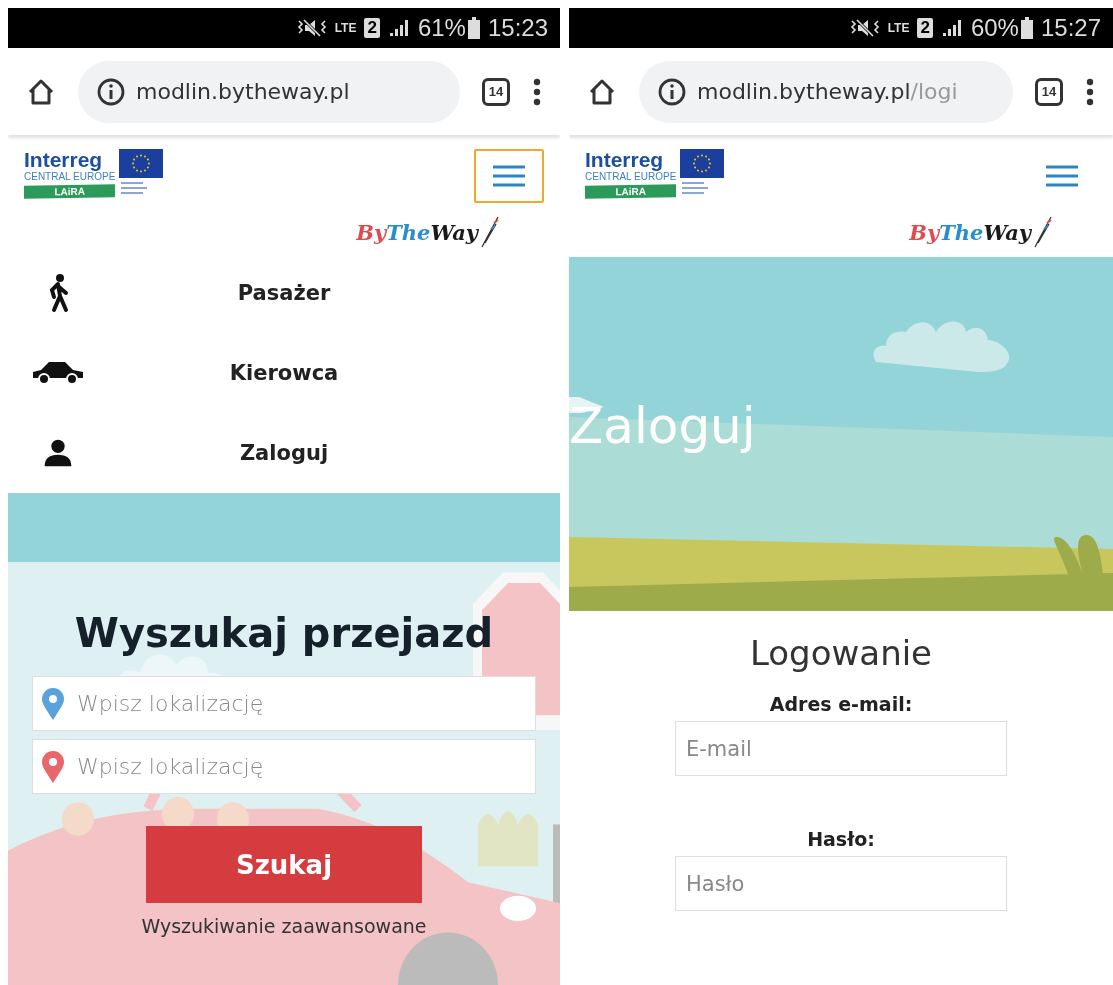 The image size is (1113, 985). I want to click on address-bar: modlin.bytheway.pl/logi, so click(826, 91).